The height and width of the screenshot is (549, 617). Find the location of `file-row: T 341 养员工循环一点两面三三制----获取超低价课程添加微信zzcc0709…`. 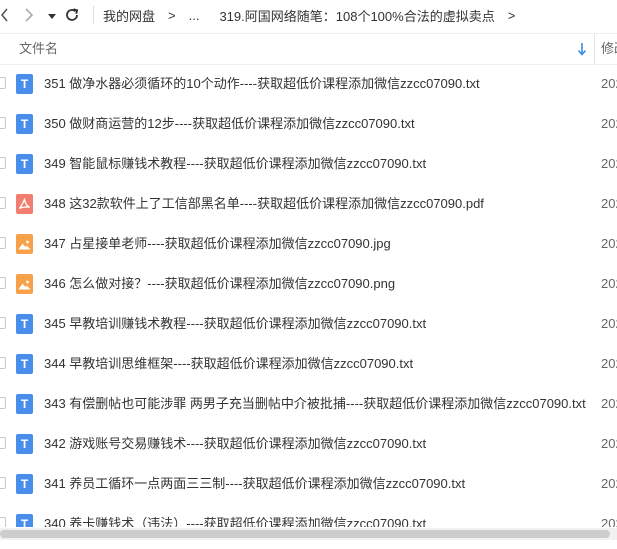

file-row: T 341 养员工循环一点两面三三制----获取超低价课程添加微信zzcc0709… is located at coordinates (308, 484).